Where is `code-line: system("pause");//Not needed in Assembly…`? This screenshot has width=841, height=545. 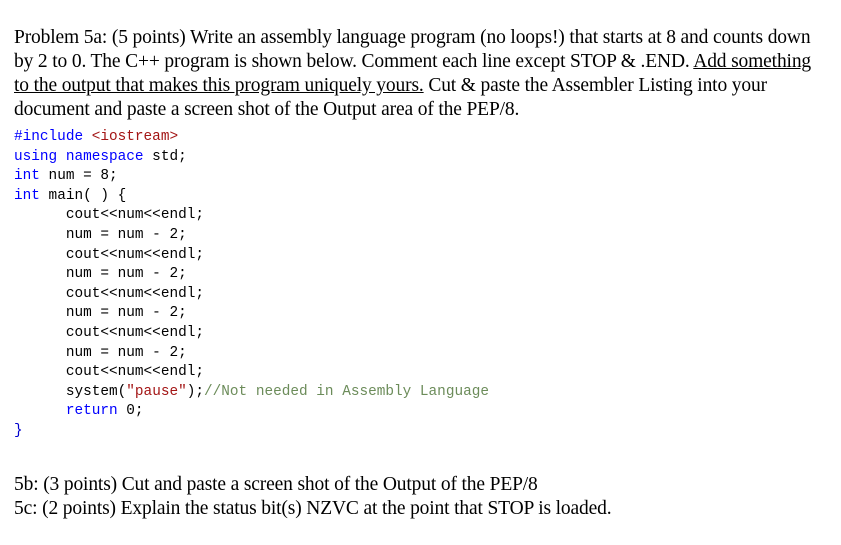
code-line: system("pause");//Not needed in Assembly… is located at coordinates (251, 393).